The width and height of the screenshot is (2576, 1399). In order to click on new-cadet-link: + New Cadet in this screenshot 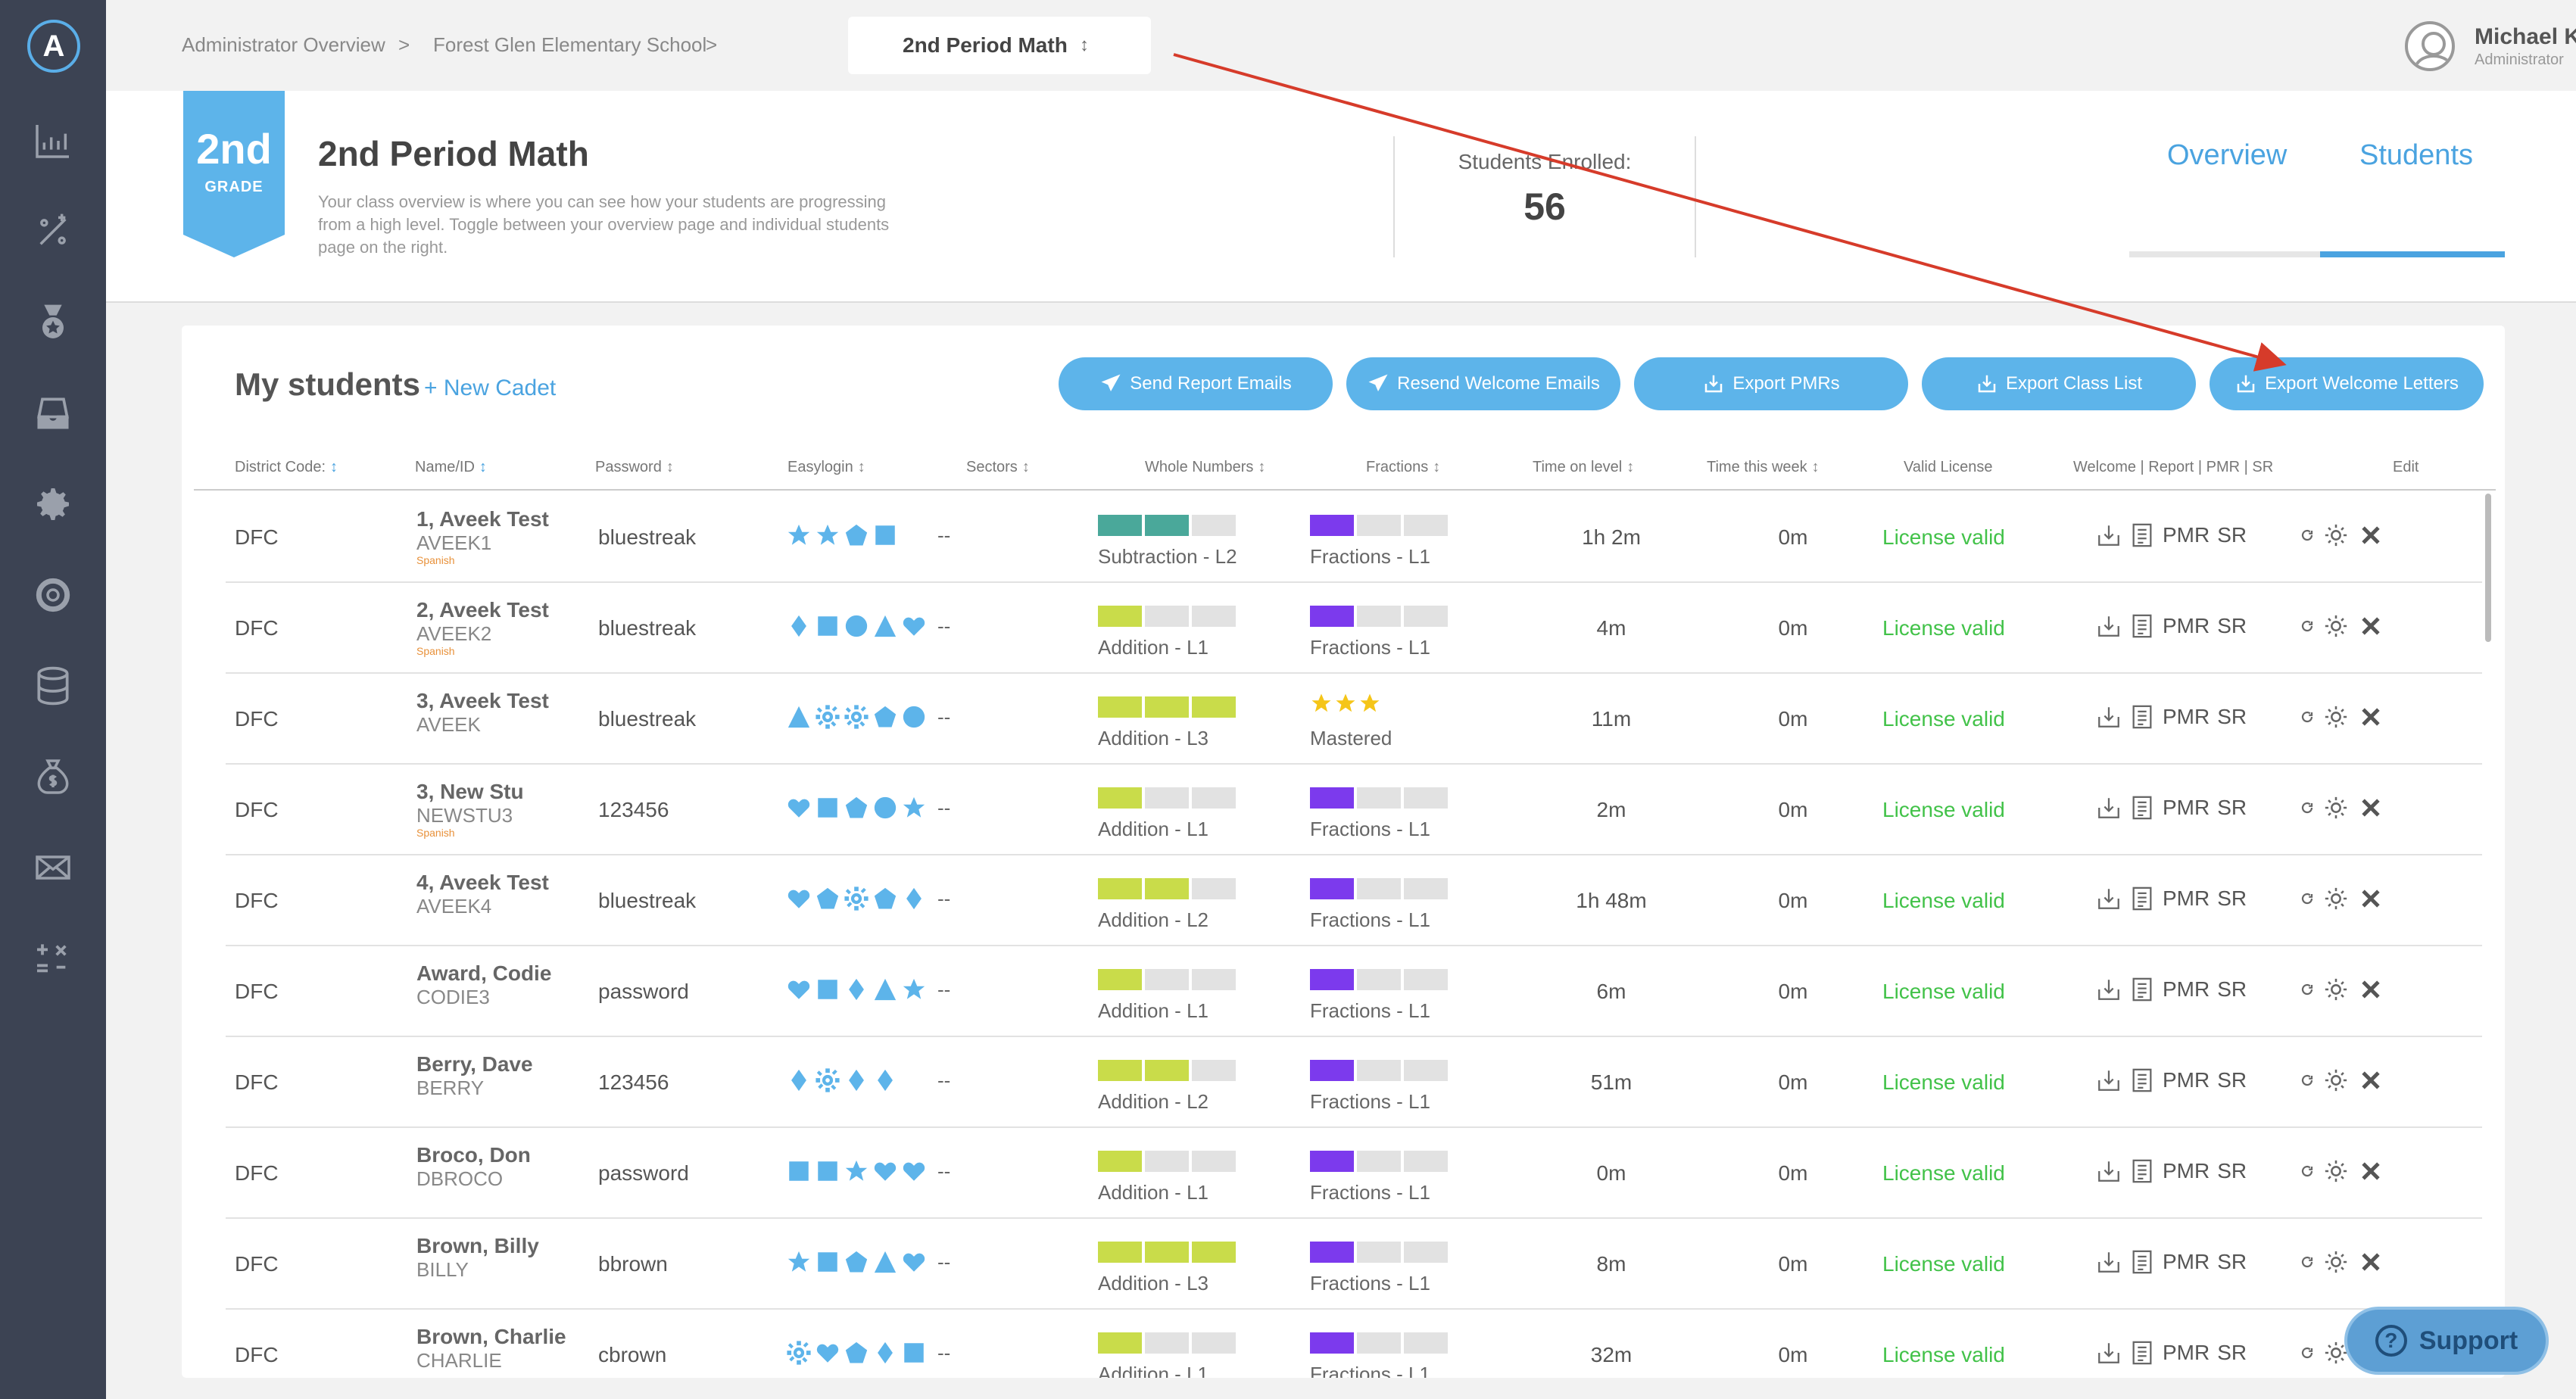, I will do `click(490, 388)`.